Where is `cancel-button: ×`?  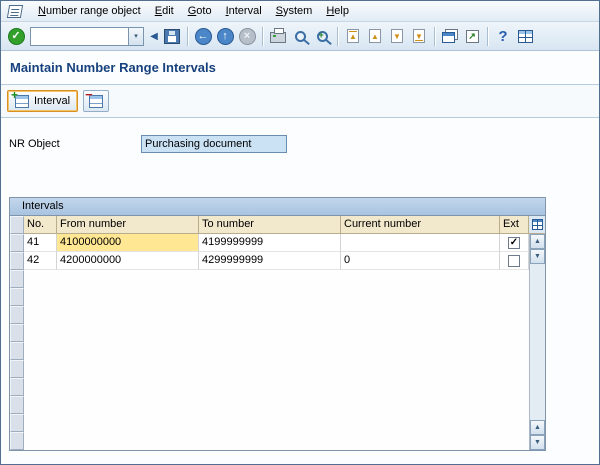
cancel-button: × is located at coordinates (247, 36).